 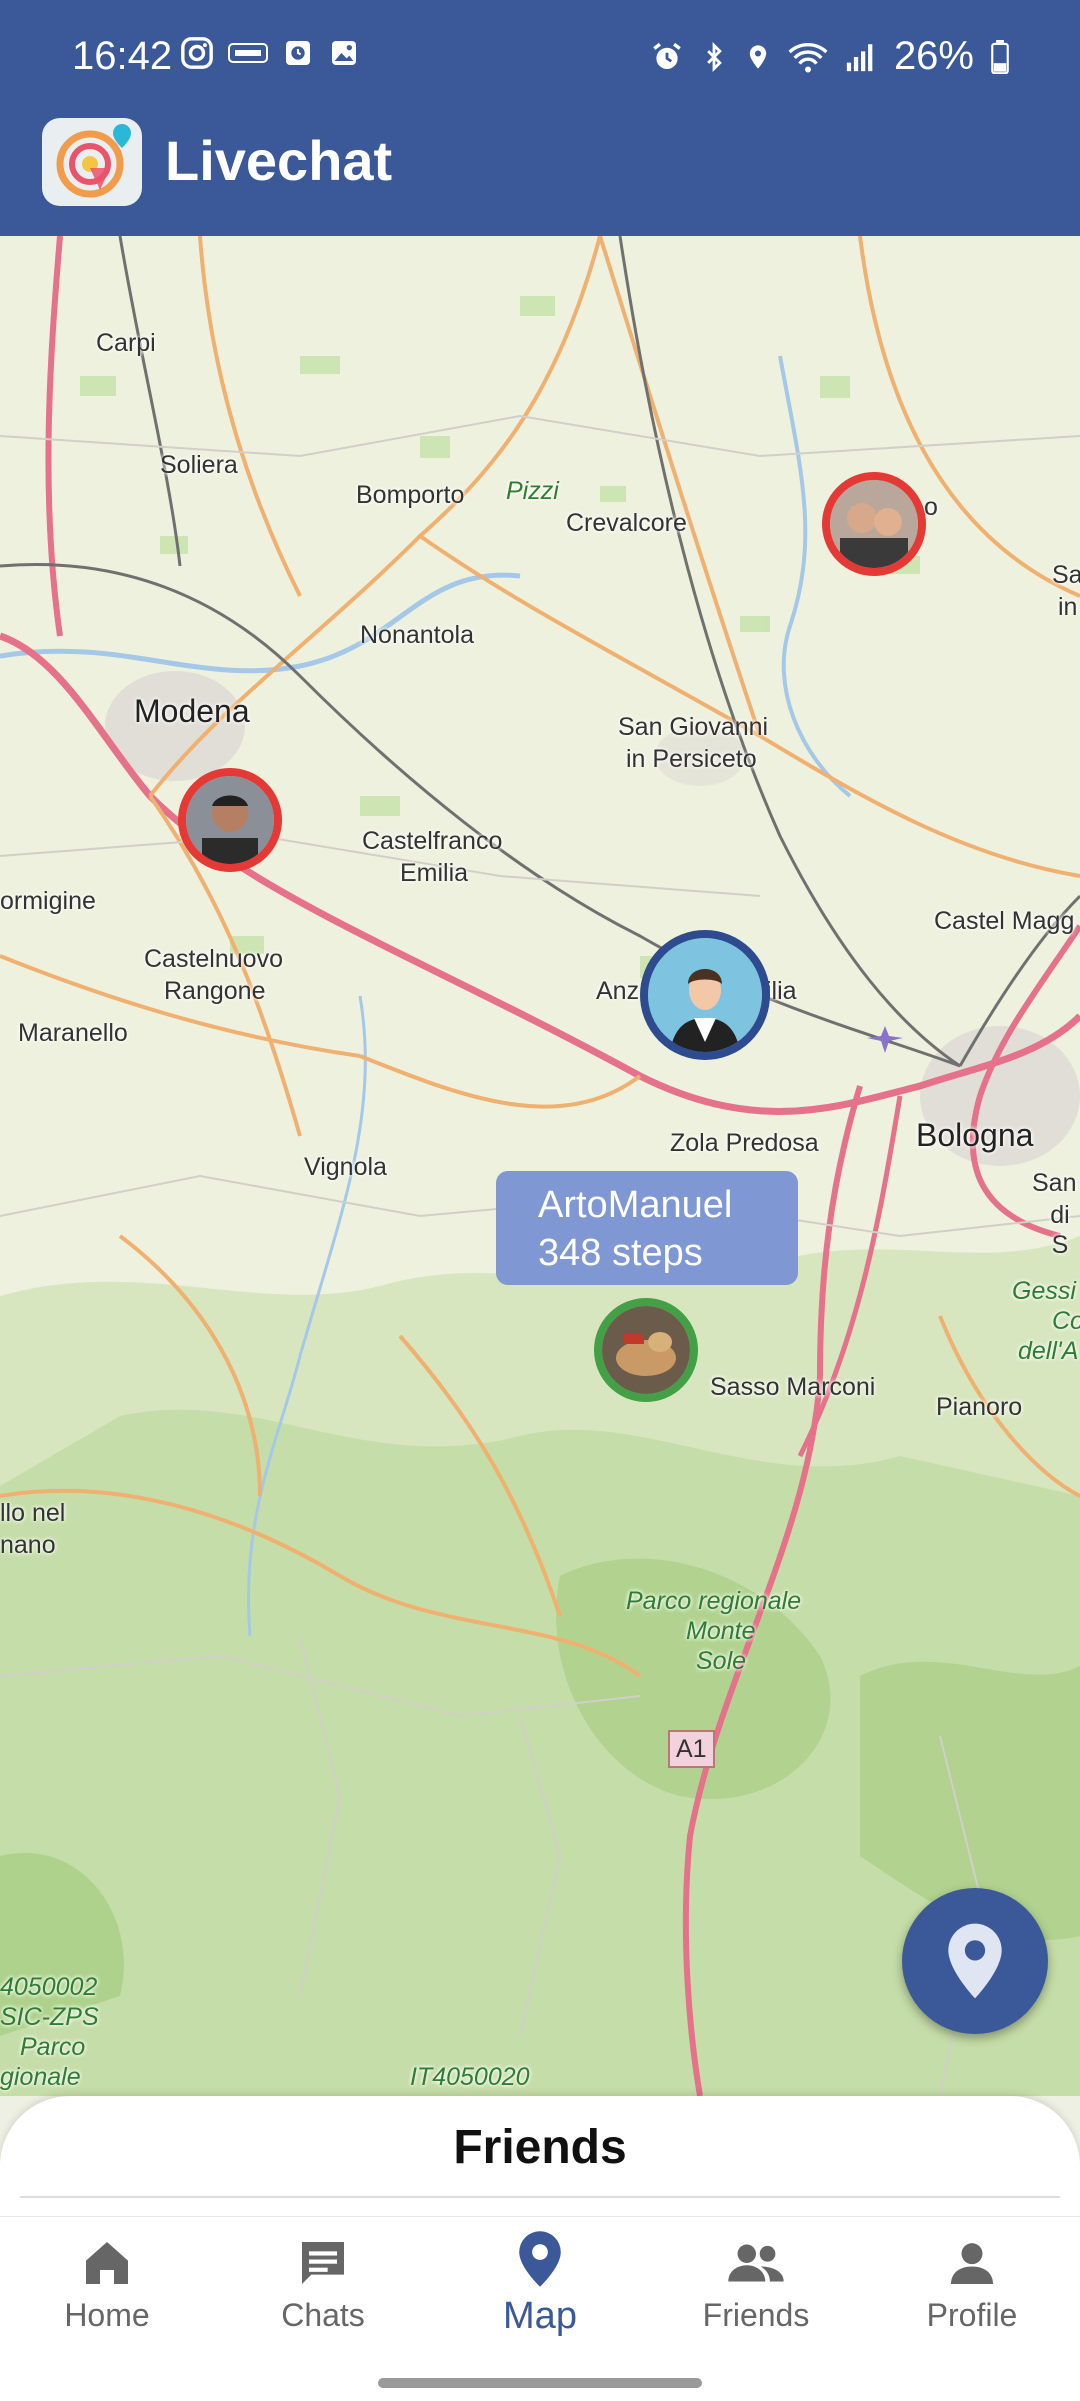 I want to click on wifi-icon, so click(x=808, y=57).